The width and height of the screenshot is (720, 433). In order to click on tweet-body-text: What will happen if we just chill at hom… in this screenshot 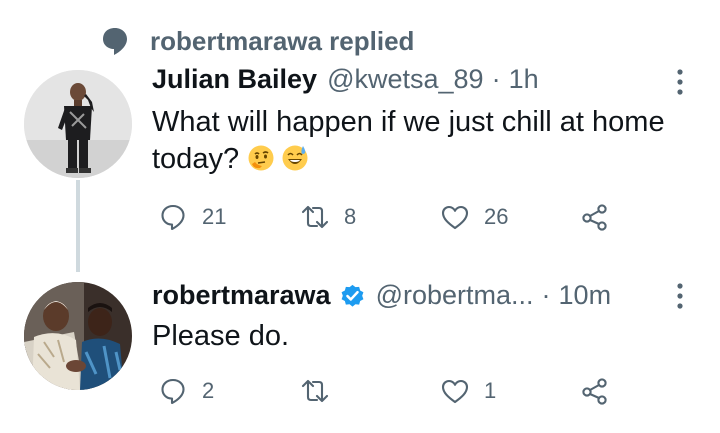, I will do `click(408, 140)`.